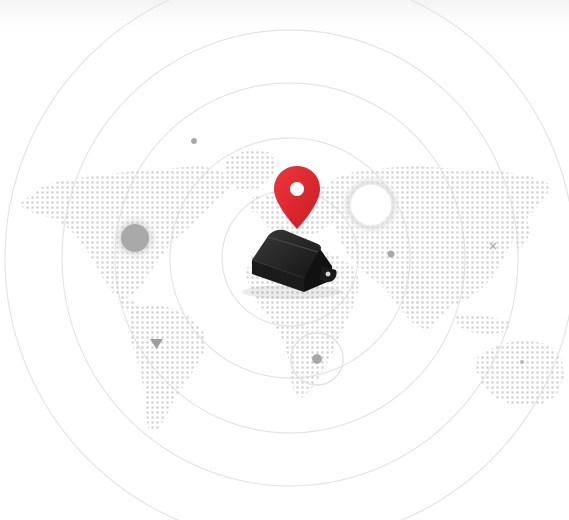  Describe the element at coordinates (520, 373) in the screenshot. I see `continent-australia` at that location.